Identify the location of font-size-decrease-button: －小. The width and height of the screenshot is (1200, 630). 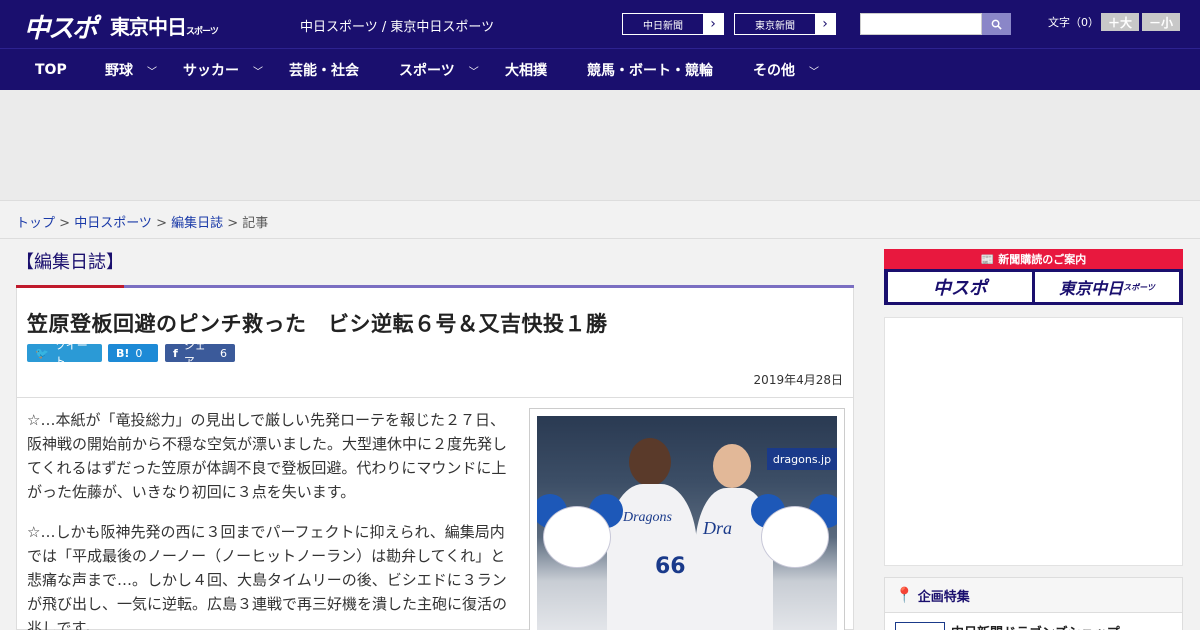
(1161, 22).